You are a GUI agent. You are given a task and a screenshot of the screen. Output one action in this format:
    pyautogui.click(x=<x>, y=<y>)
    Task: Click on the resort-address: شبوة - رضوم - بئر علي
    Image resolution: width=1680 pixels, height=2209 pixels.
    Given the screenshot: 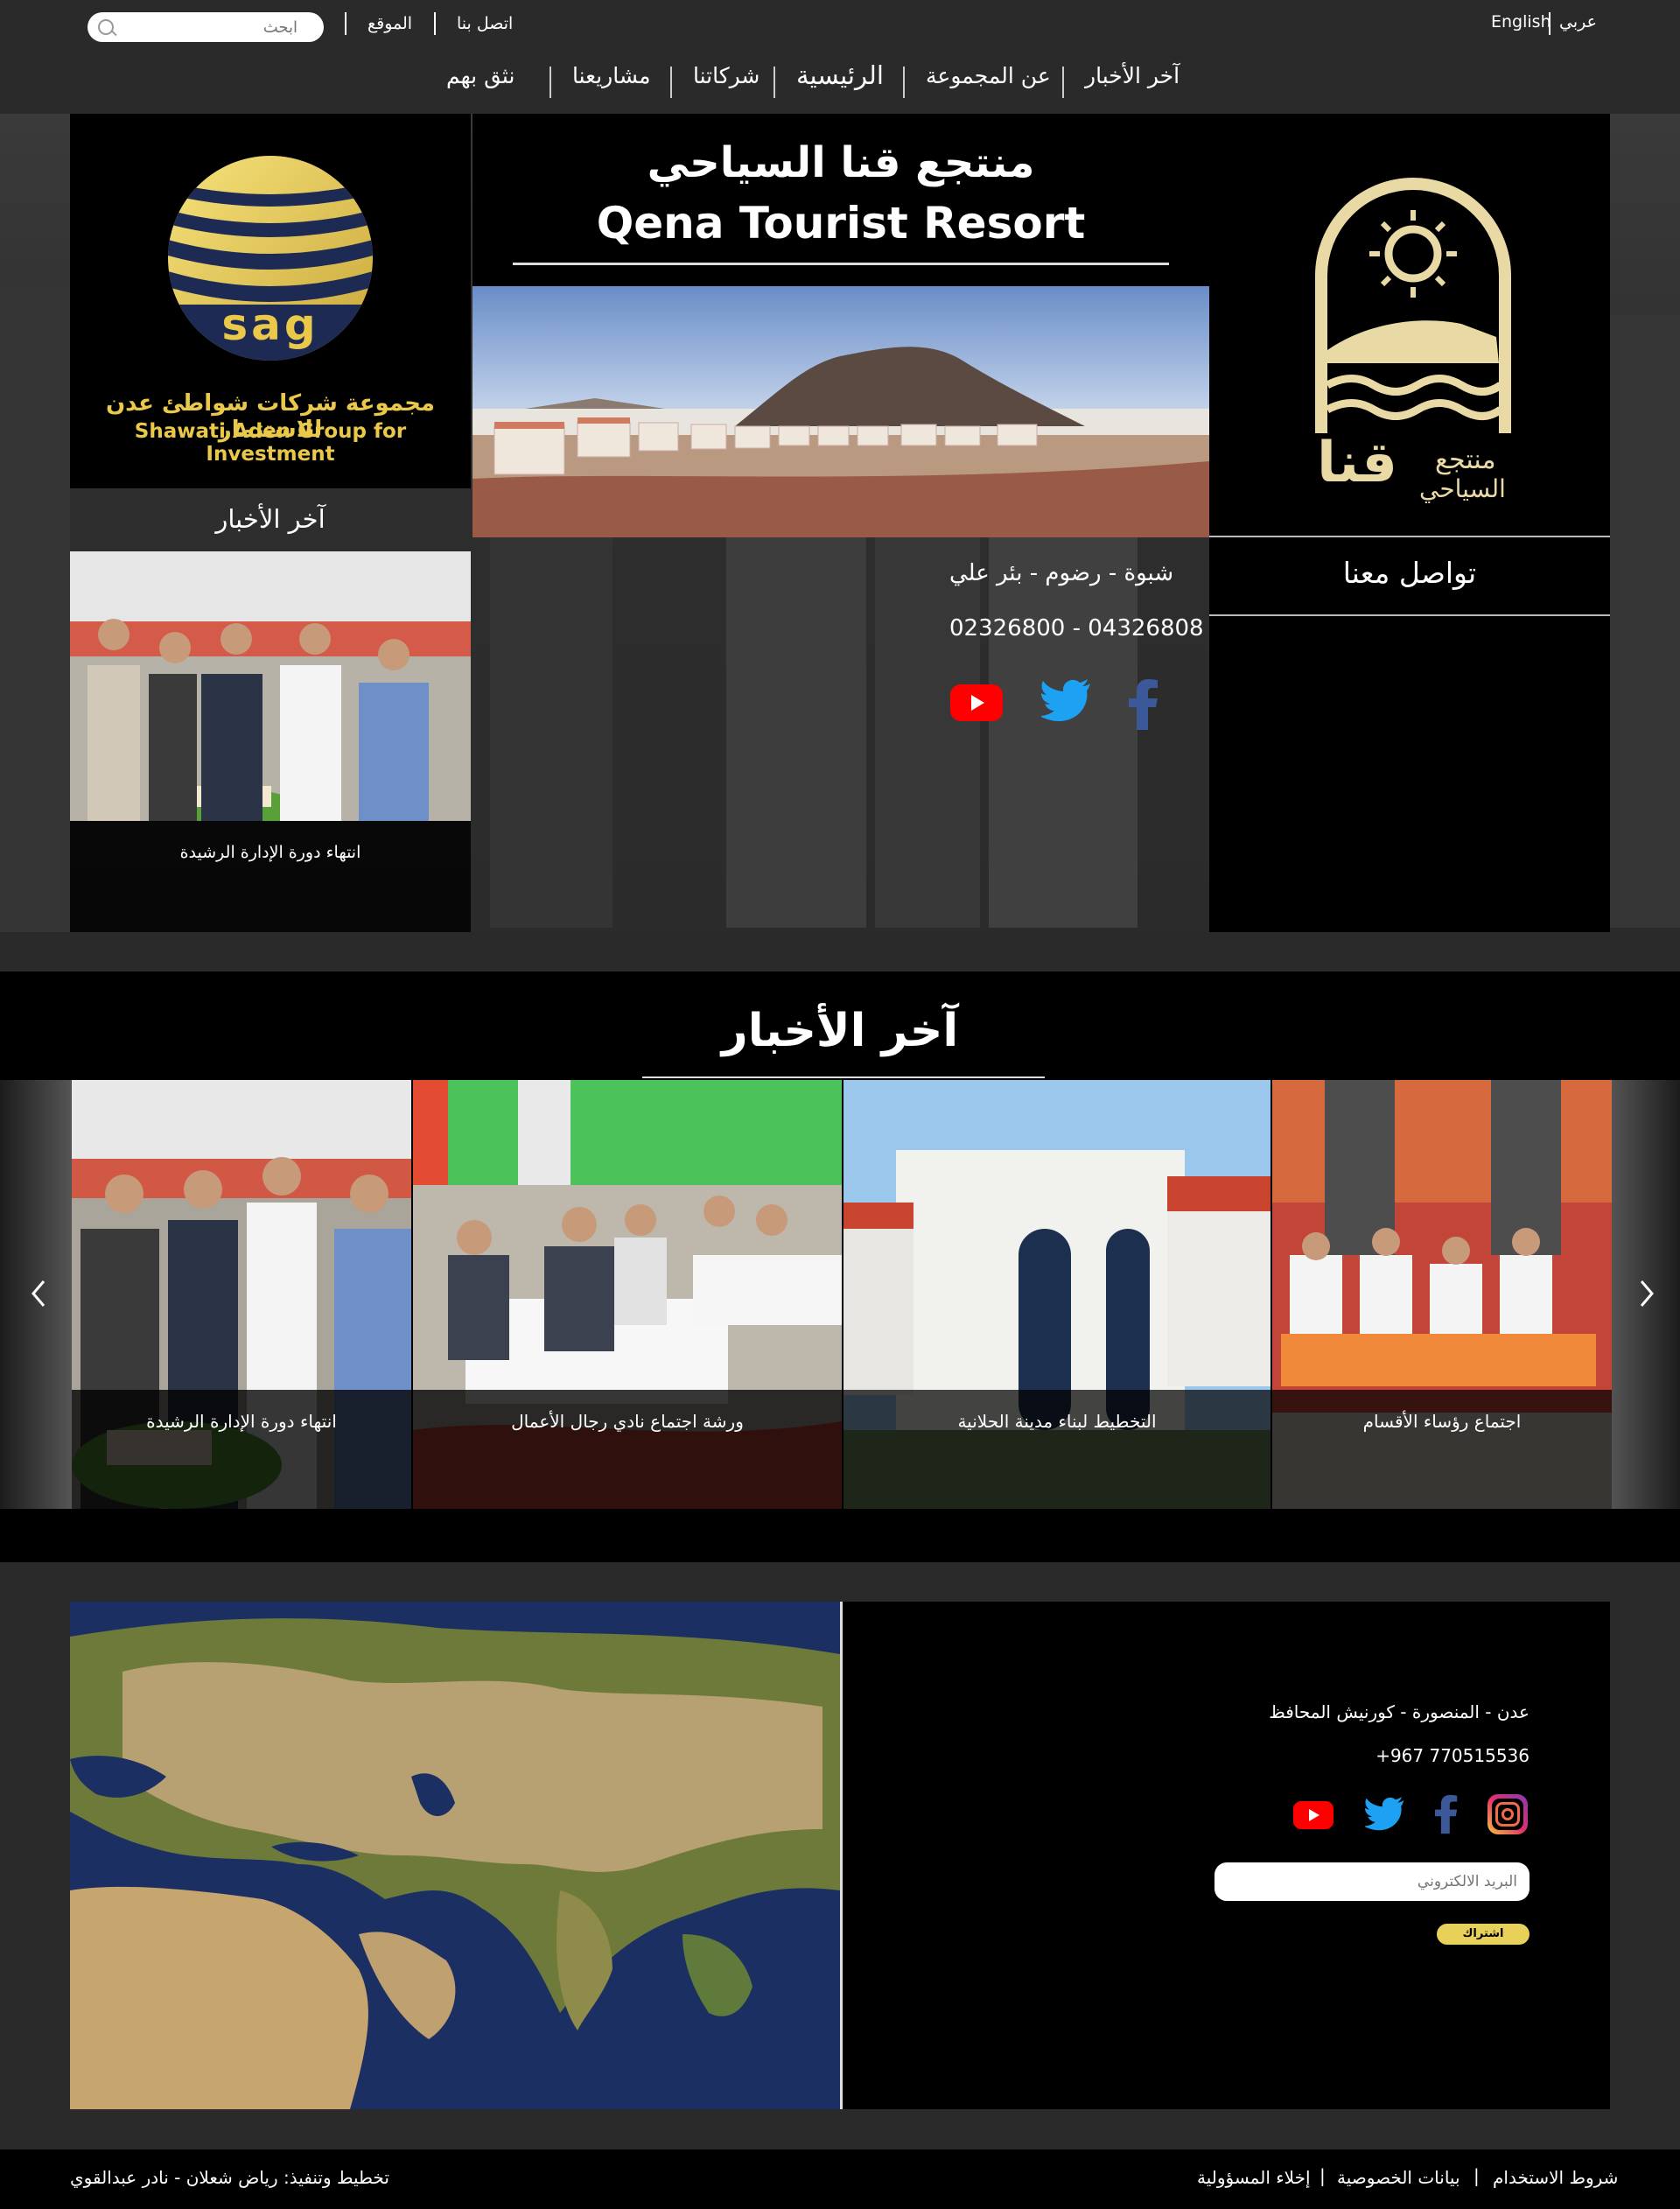 What is the action you would take?
    pyautogui.click(x=1061, y=573)
    